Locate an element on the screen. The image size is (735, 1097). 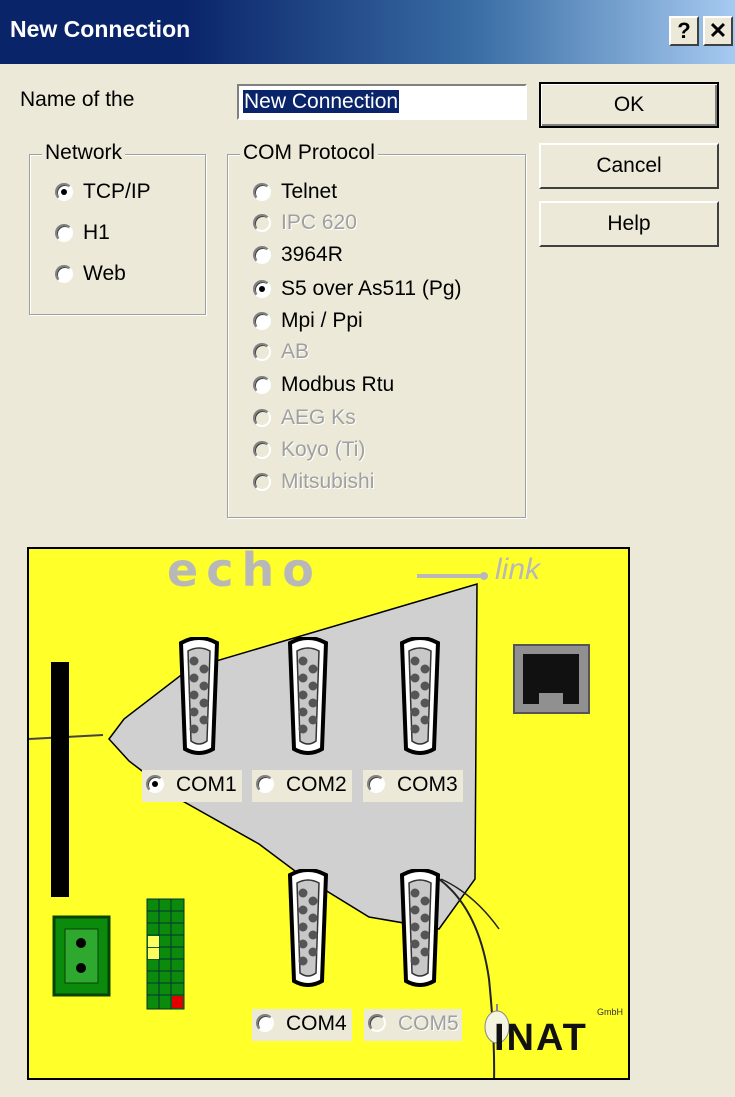
led-yellow is located at coordinates (153, 953).